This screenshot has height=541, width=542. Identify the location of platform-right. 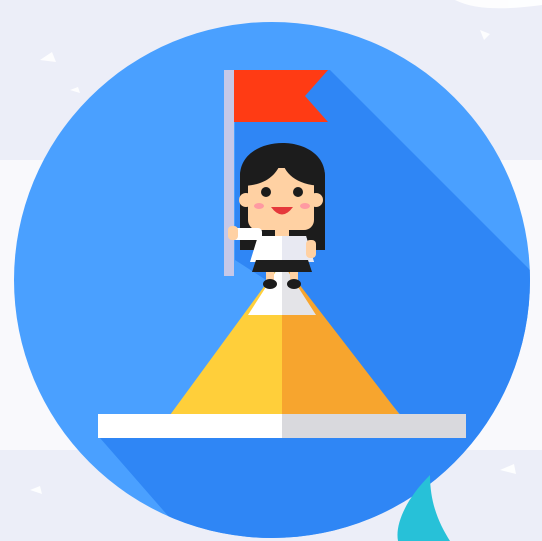
(374, 426).